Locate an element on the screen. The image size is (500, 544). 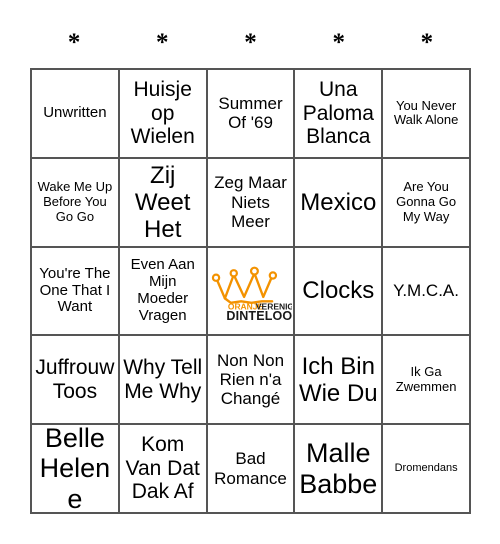
bingo-cell-r1c4: Una Paloma Blanca is located at coordinates (339, 114).